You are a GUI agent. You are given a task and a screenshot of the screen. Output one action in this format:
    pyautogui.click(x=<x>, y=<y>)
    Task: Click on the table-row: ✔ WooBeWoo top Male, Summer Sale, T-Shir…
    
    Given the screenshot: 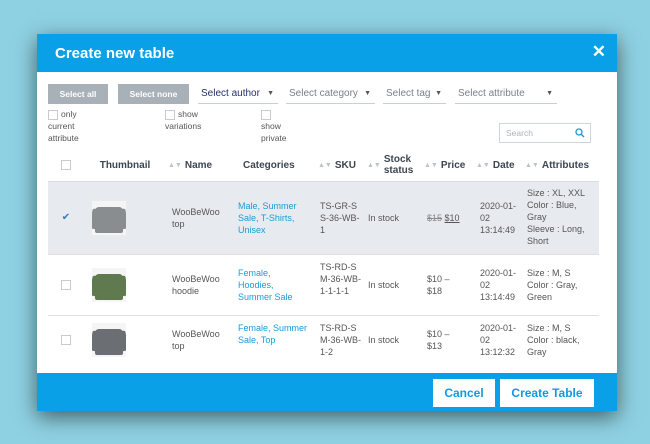 What is the action you would take?
    pyautogui.click(x=323, y=218)
    